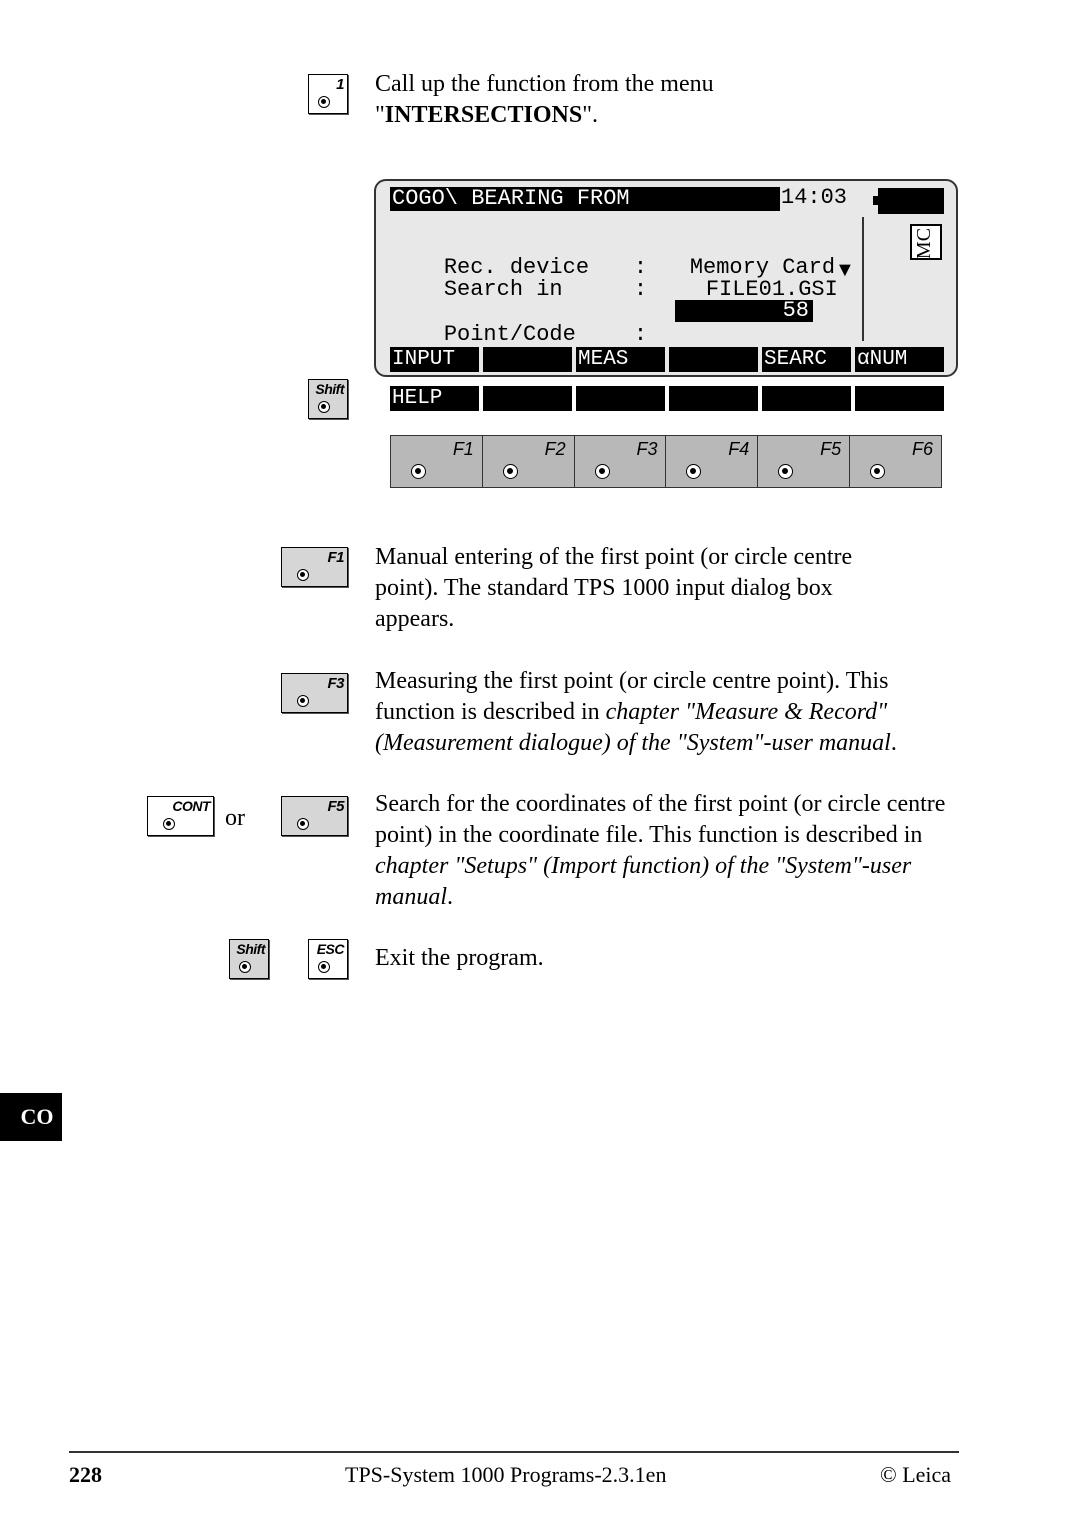  What do you see at coordinates (340, 84) in the screenshot?
I see `key-1-label: 1` at bounding box center [340, 84].